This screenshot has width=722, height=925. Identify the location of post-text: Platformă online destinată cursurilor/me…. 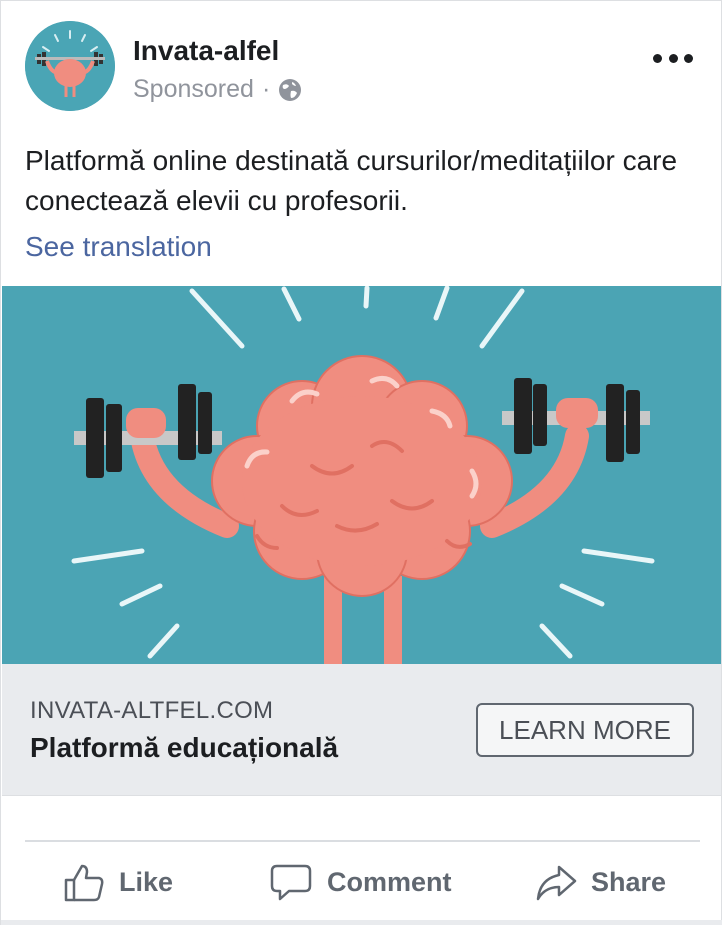
(351, 180).